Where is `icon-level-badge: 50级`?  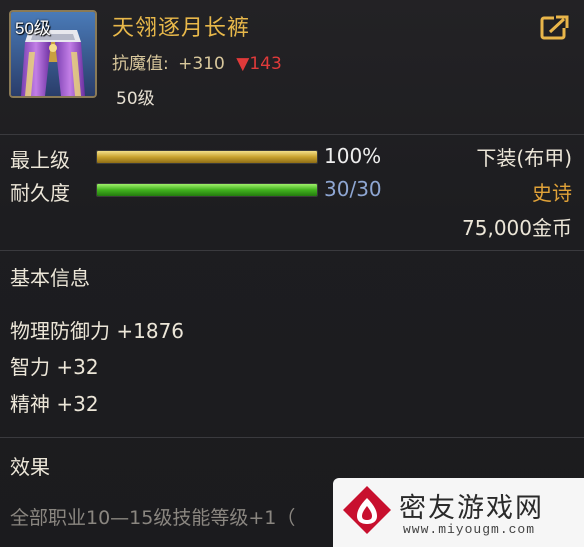 icon-level-badge: 50级 is located at coordinates (33, 28).